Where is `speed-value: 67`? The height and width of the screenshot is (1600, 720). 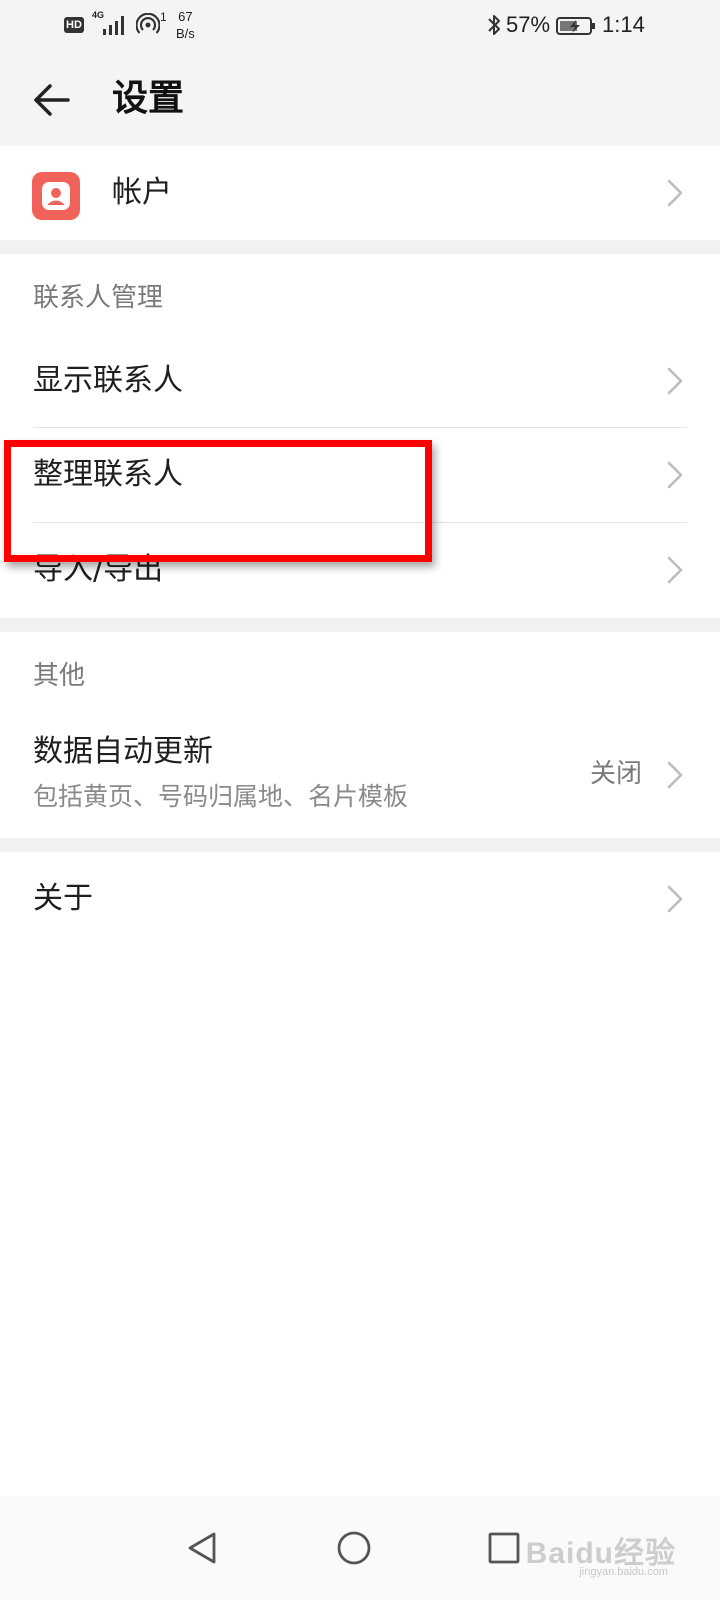
speed-value: 67 is located at coordinates (185, 16).